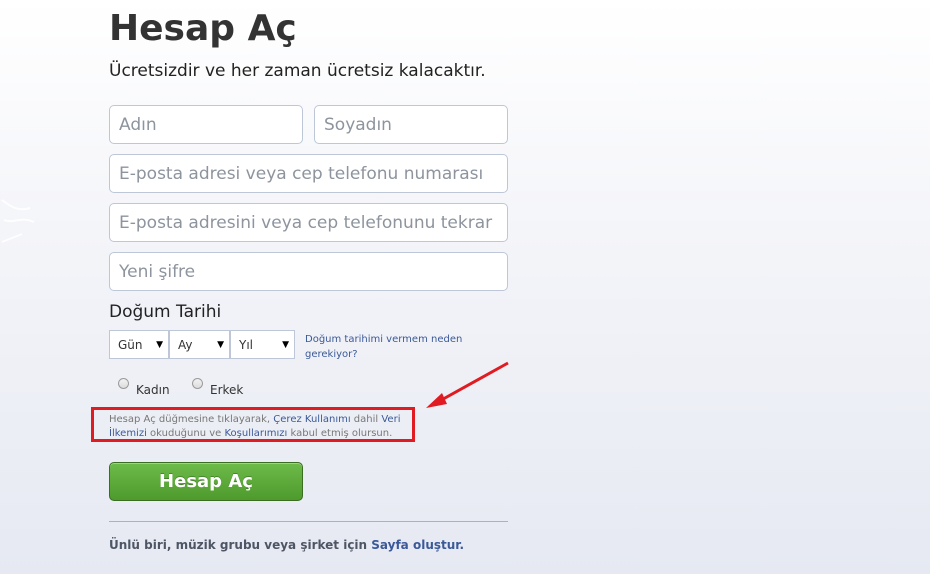  Describe the element at coordinates (206, 481) in the screenshot. I see `signup-submit-button: Hesap Aç` at that location.